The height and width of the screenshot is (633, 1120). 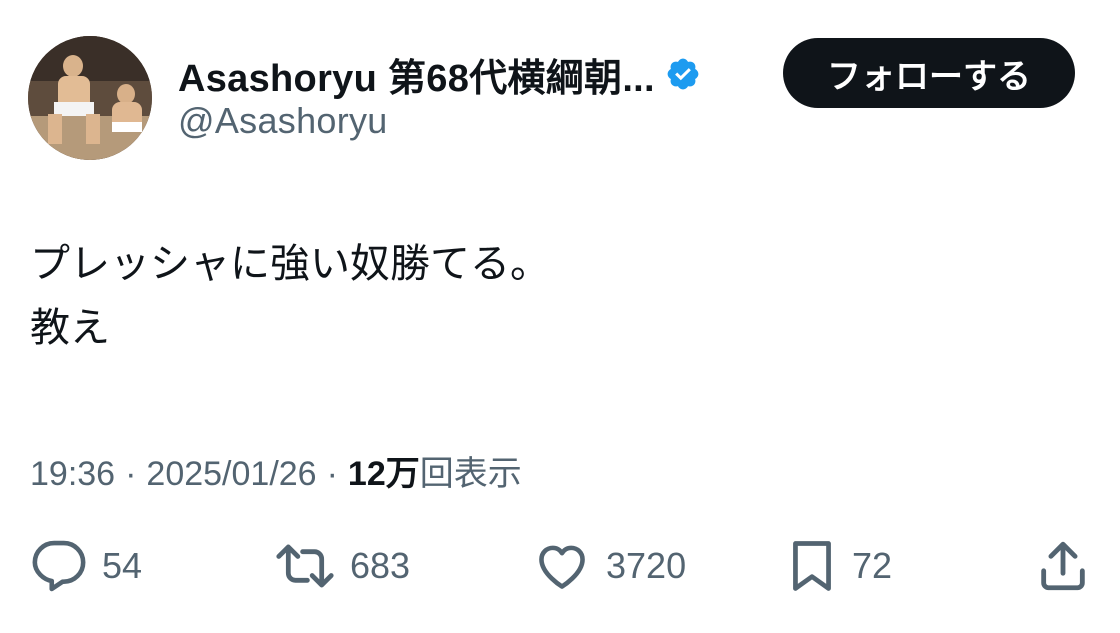 I want to click on avatar, so click(x=90, y=98).